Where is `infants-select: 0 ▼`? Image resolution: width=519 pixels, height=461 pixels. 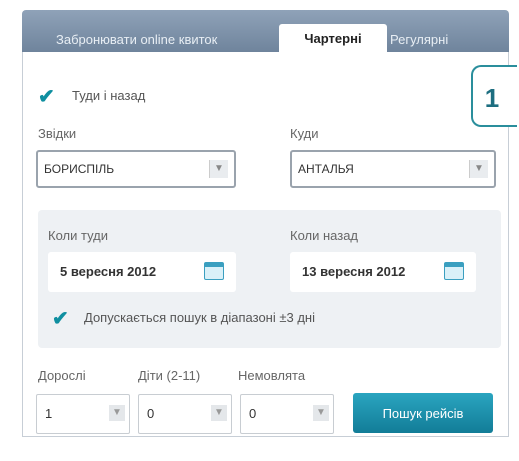
infants-select: 0 ▼ is located at coordinates (287, 414).